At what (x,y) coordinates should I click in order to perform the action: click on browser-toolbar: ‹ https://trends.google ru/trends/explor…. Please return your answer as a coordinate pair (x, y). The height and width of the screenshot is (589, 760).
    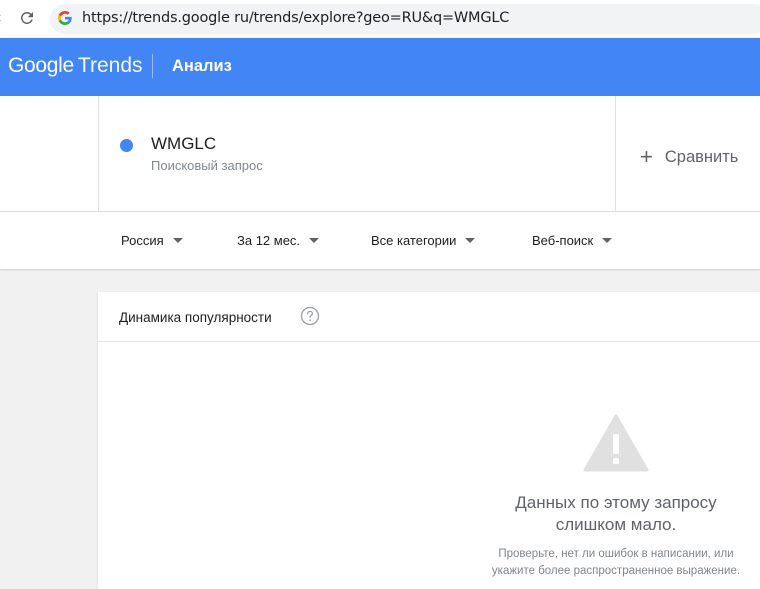
    Looking at the image, I should click on (380, 19).